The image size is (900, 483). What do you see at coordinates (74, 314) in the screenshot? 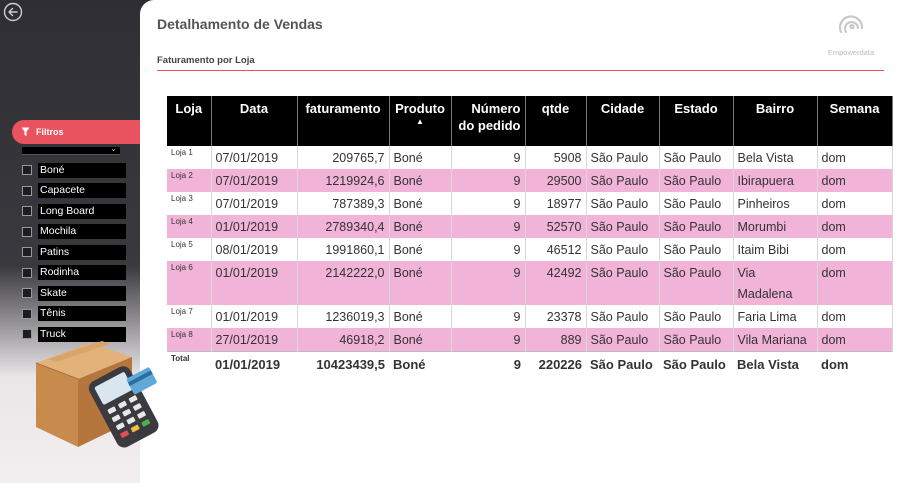
I see `filter-item-tenis: Tênis` at bounding box center [74, 314].